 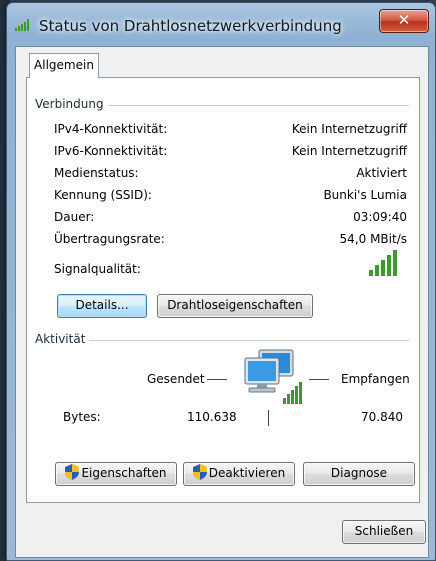 I want to click on bytes-sent-value: 110.638, so click(x=212, y=417).